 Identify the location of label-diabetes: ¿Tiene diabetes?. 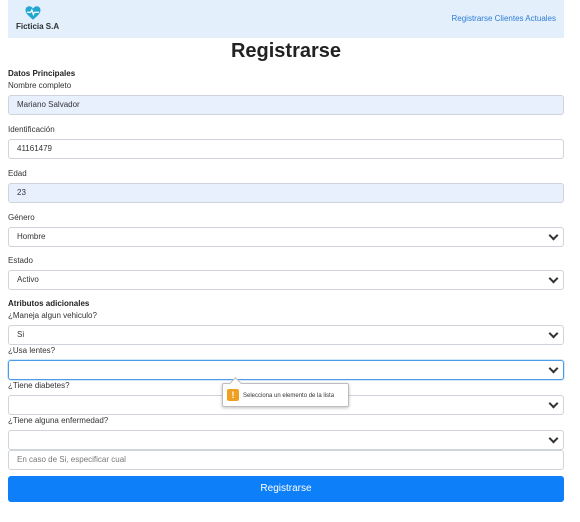
(39, 385).